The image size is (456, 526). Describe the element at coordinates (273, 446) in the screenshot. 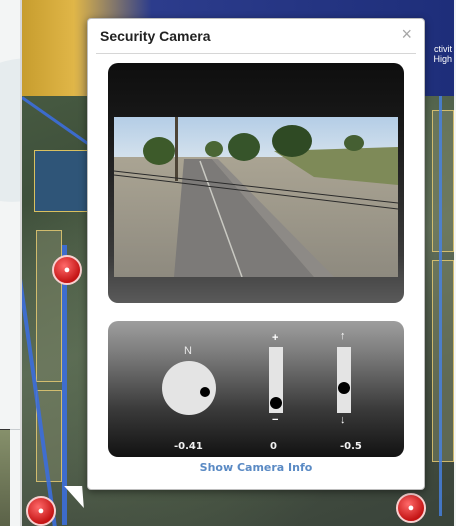

I see `zoom-value: 0` at that location.